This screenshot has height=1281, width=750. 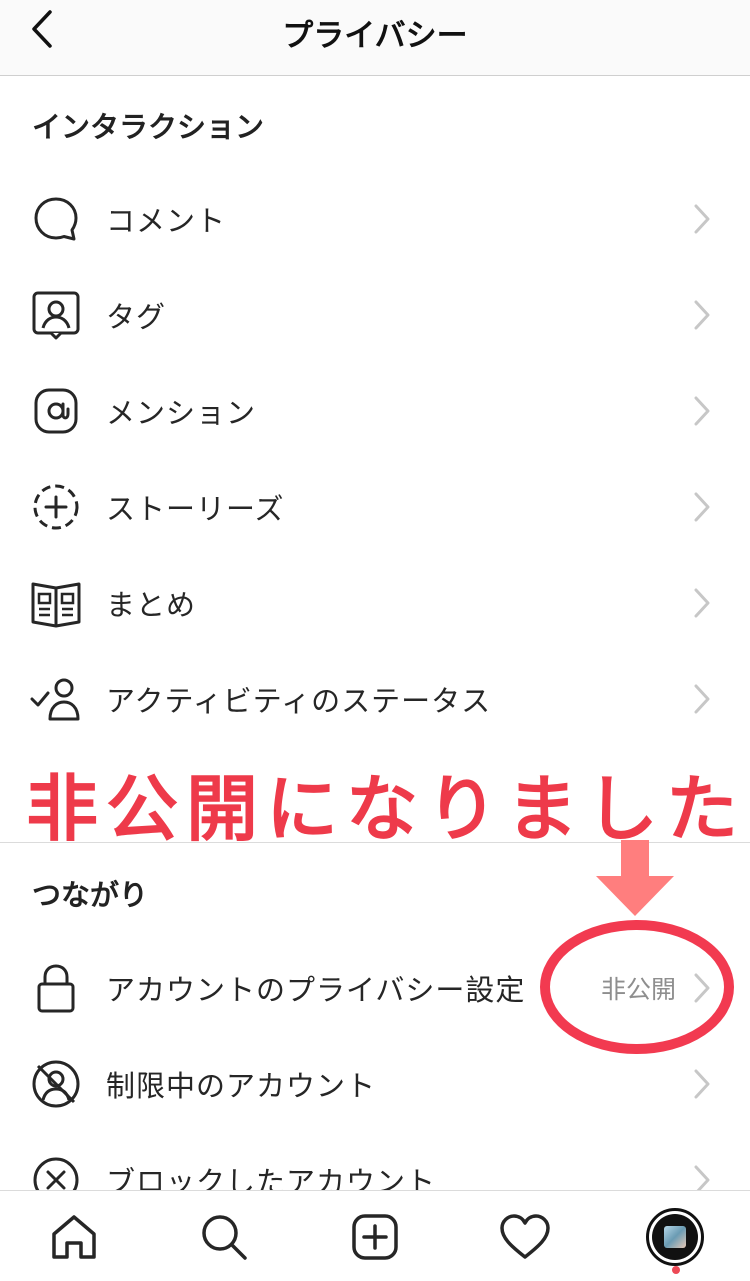 I want to click on row-label: アカウントのプライバシー設定, so click(x=316, y=990).